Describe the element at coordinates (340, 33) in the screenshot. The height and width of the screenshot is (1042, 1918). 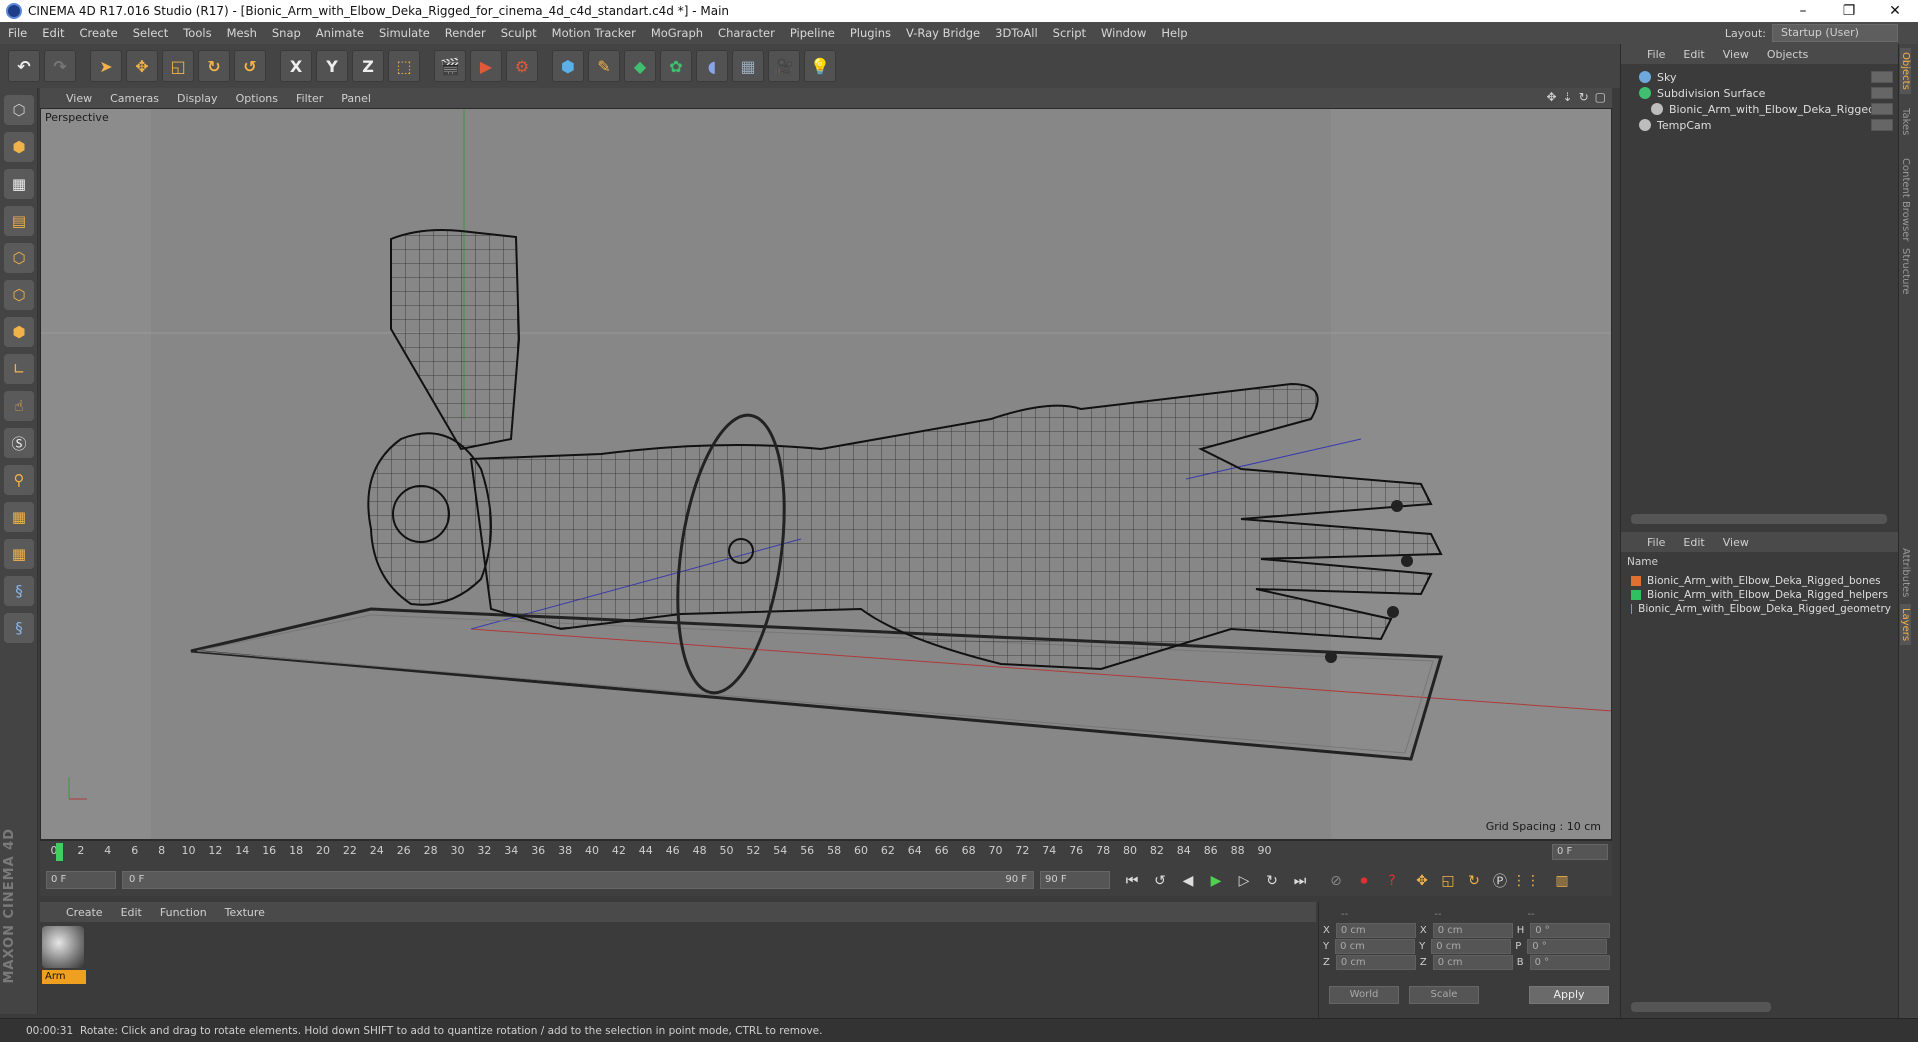
I see `menu-animate: Animate` at that location.